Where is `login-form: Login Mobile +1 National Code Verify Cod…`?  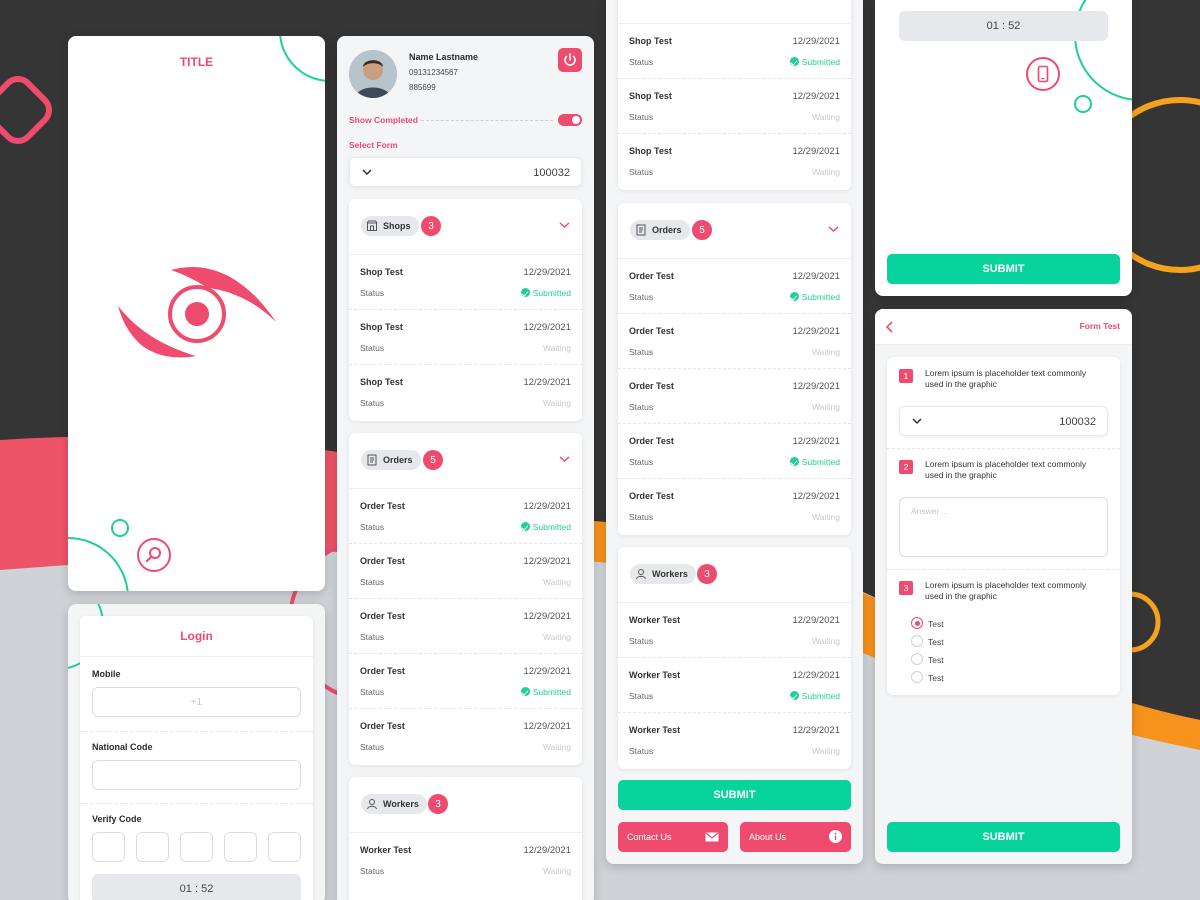 login-form: Login Mobile +1 National Code Verify Cod… is located at coordinates (196, 758).